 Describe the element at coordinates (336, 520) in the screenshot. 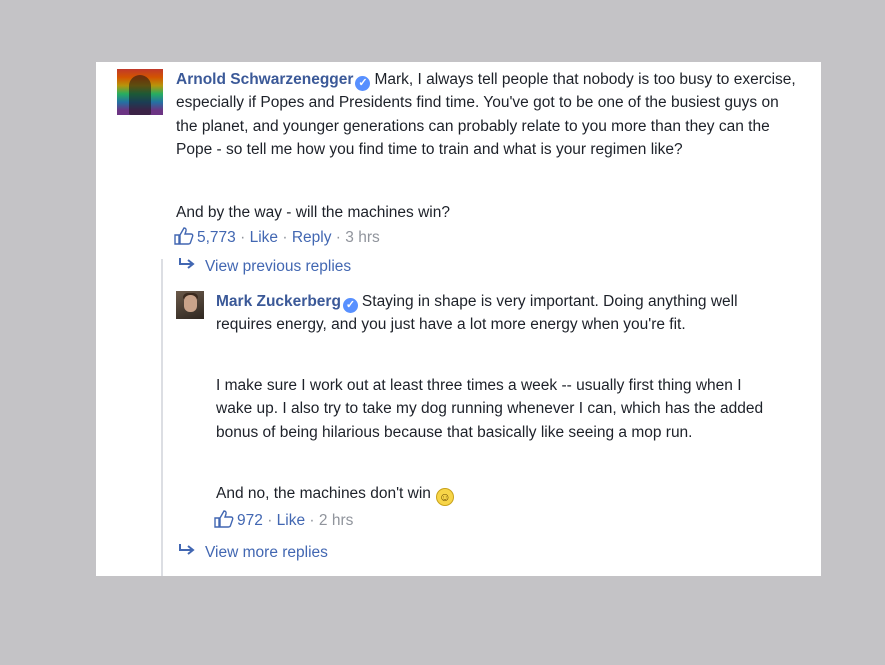

I see `reply-timestamp: 2 hrs` at that location.